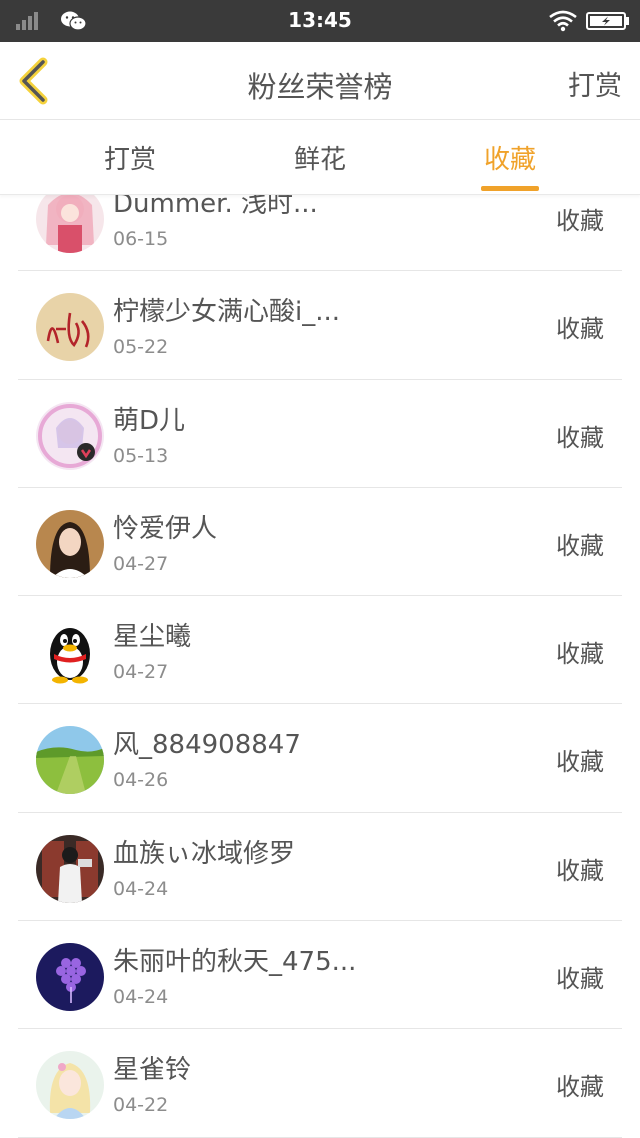 This screenshot has width=640, height=1138. What do you see at coordinates (141, 1105) in the screenshot?
I see `date: 04-22` at bounding box center [141, 1105].